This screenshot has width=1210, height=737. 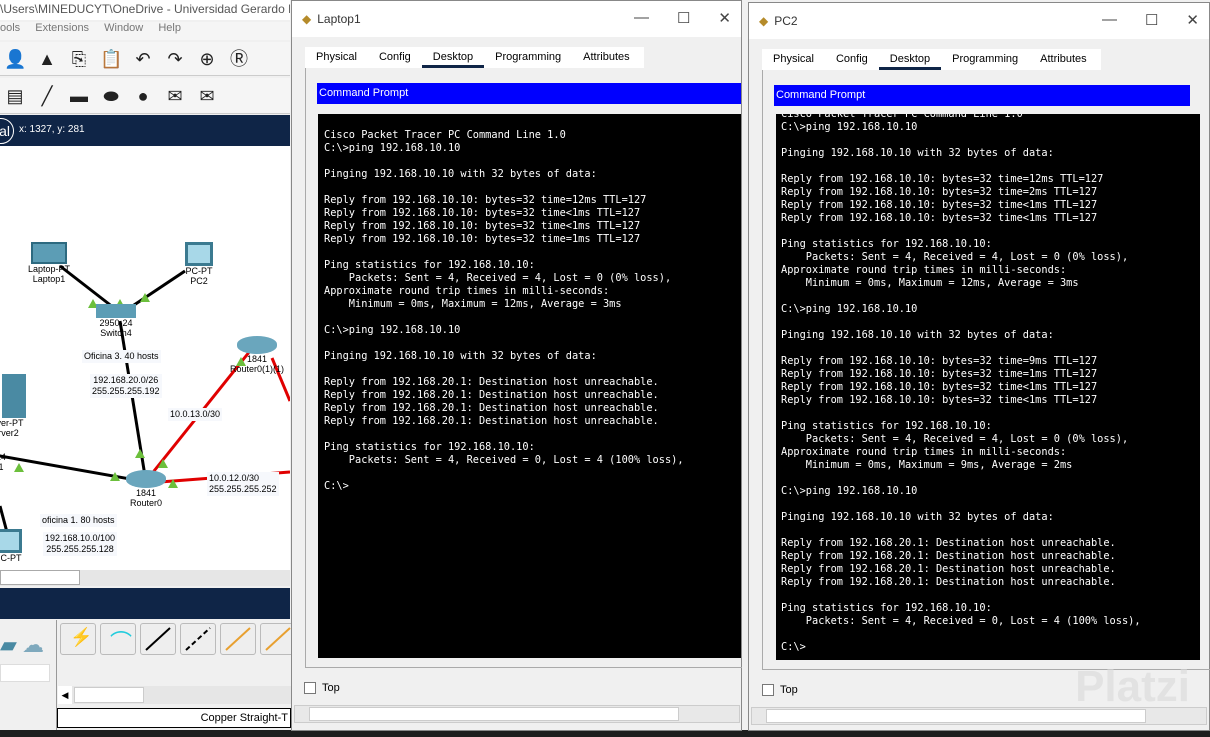 What do you see at coordinates (116, 333) in the screenshot?
I see `device-name: Switch4` at bounding box center [116, 333].